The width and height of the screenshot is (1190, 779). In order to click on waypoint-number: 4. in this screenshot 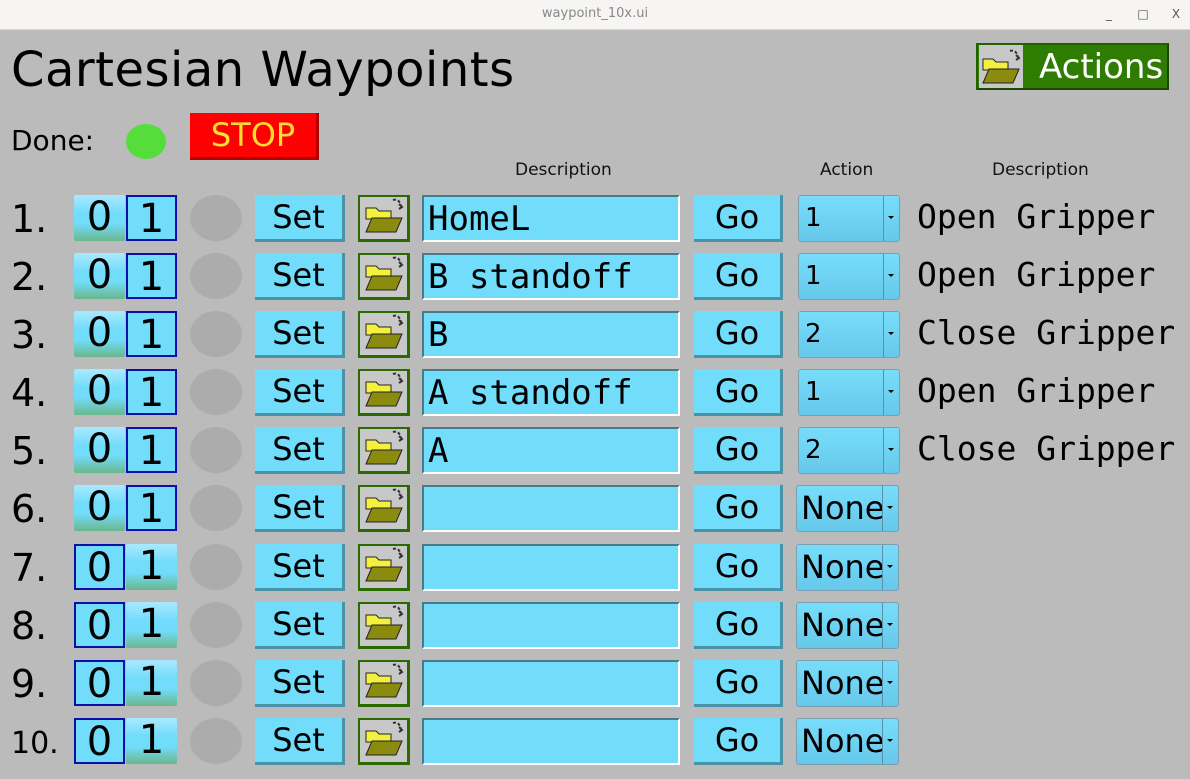, I will do `click(29, 393)`.